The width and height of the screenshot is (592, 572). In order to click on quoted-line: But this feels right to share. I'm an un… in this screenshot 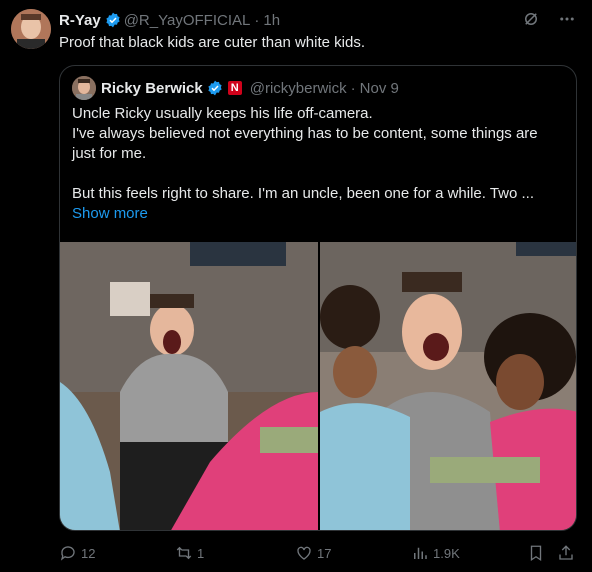, I will do `click(303, 193)`.